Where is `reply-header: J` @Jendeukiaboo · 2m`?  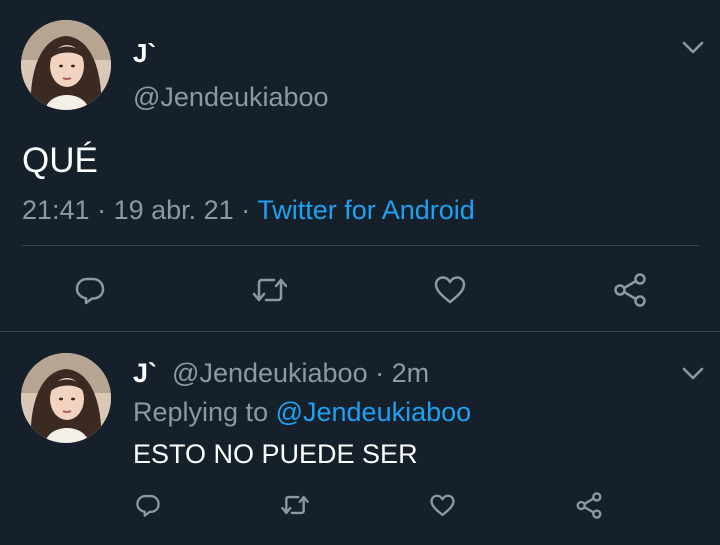
reply-header: J` @Jendeukiaboo · 2m is located at coordinates (281, 373).